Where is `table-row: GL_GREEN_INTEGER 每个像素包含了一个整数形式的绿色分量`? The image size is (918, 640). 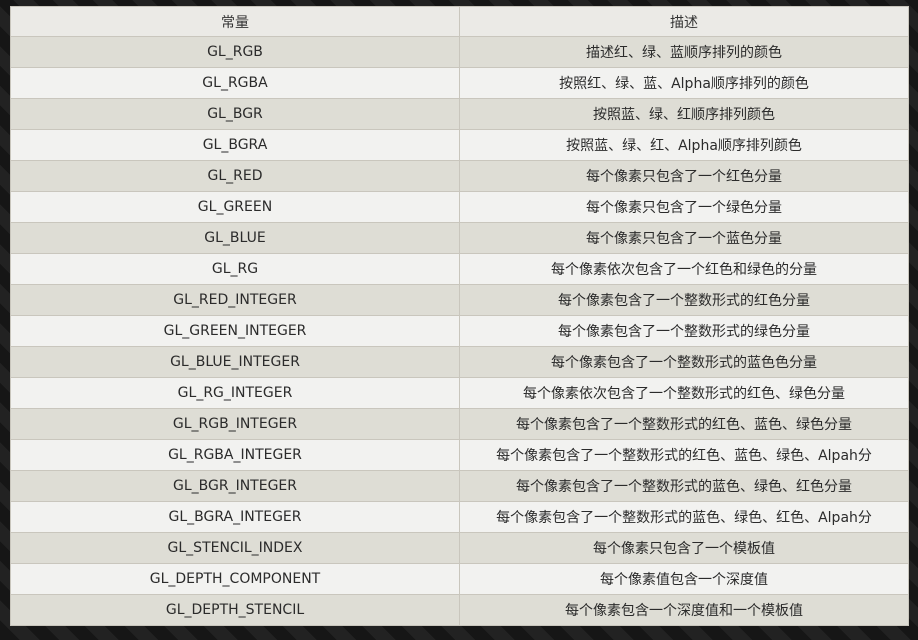
table-row: GL_GREEN_INTEGER 每个像素包含了一个整数形式的绿色分量 is located at coordinates (459, 331).